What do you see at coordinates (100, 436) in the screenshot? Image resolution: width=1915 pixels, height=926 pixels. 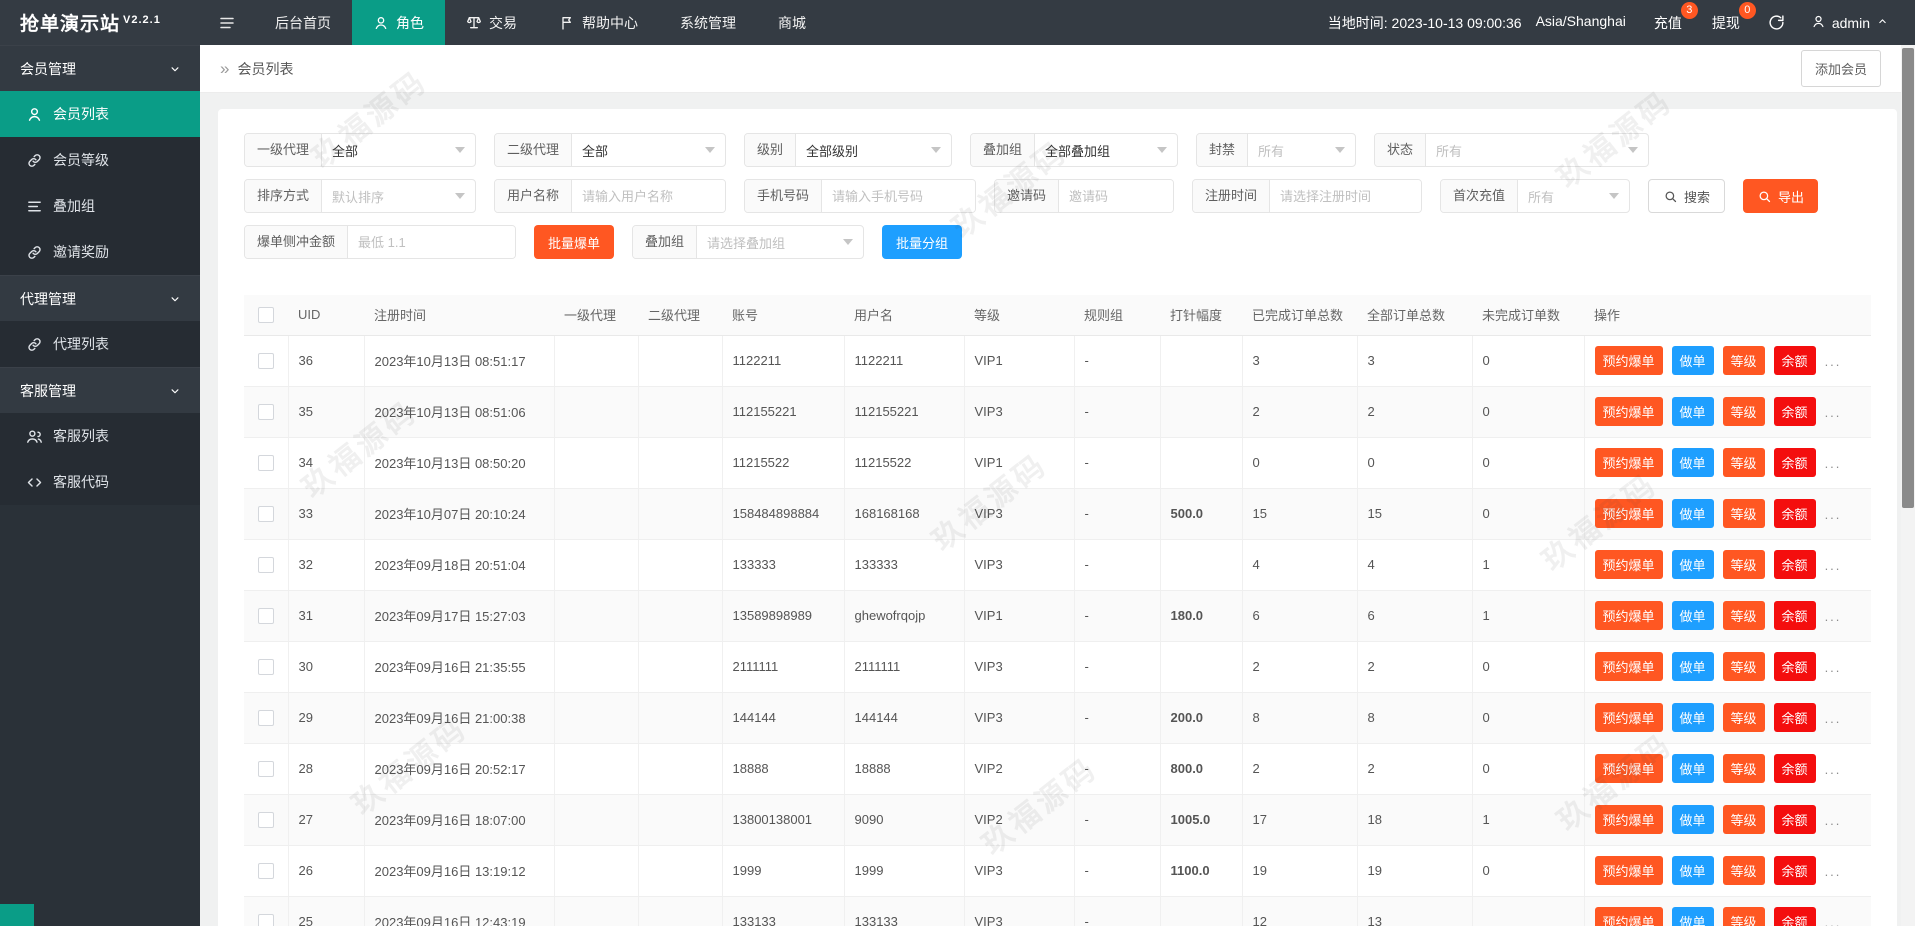 I see `sidebar-item-service-list: 客服列表` at bounding box center [100, 436].